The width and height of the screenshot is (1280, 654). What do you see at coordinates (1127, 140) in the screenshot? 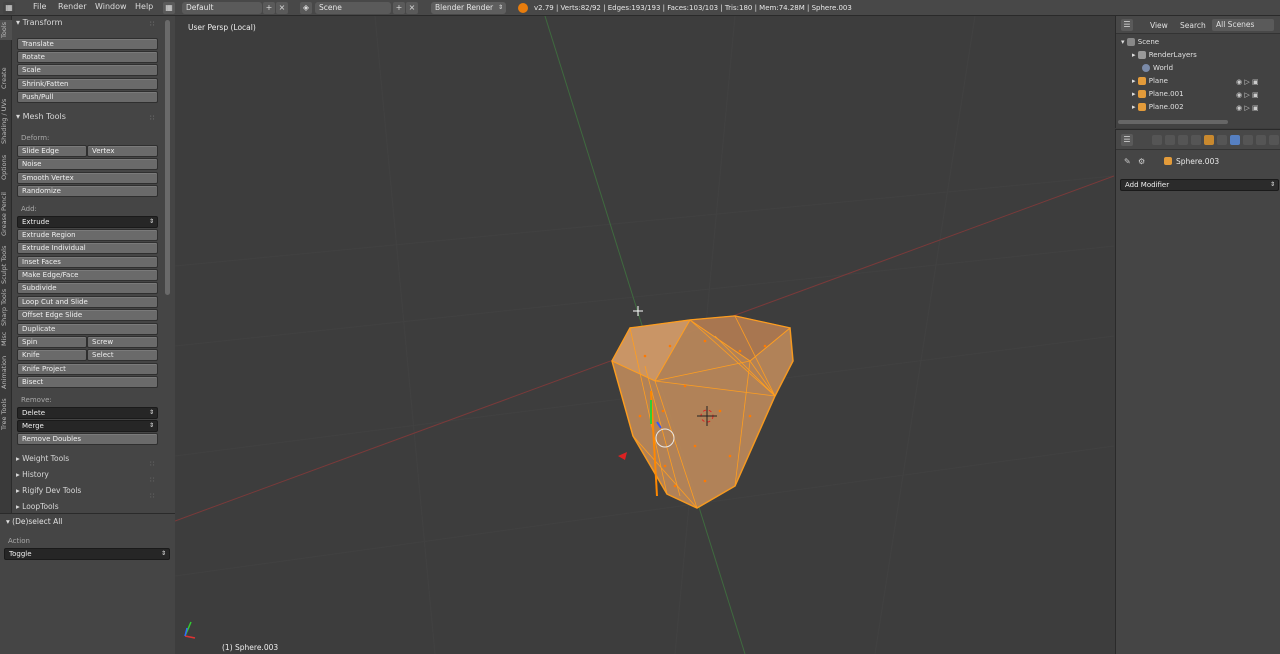
I see `properties-editor-icon: ☰` at bounding box center [1127, 140].